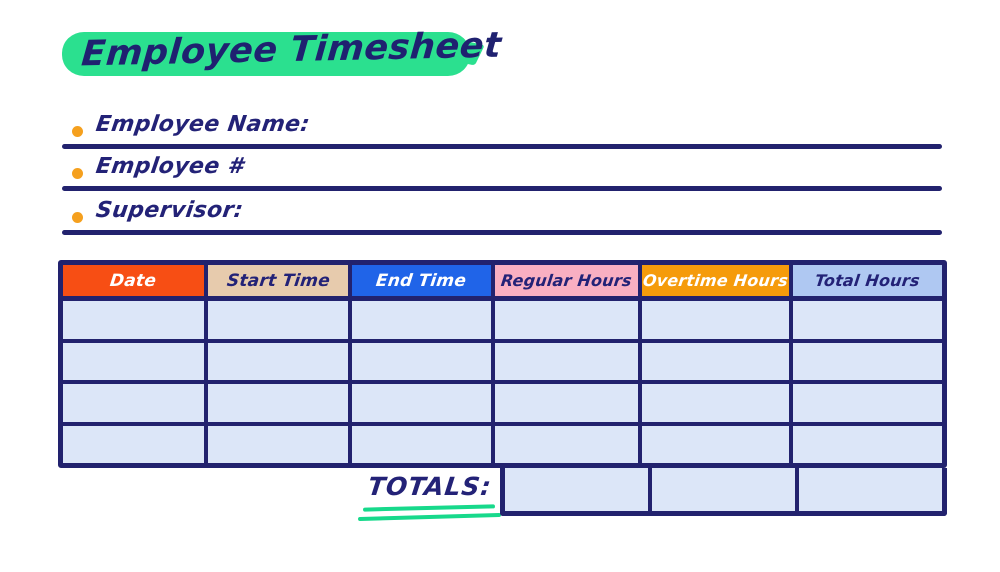 The width and height of the screenshot is (1000, 572). What do you see at coordinates (502, 132) in the screenshot?
I see `field-employee-name: Employee Name:` at bounding box center [502, 132].